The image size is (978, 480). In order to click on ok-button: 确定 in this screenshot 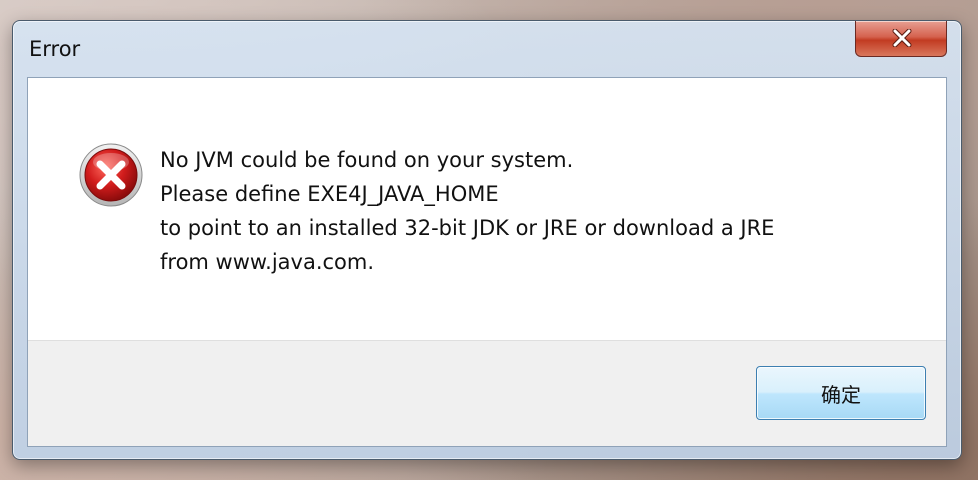, I will do `click(841, 393)`.